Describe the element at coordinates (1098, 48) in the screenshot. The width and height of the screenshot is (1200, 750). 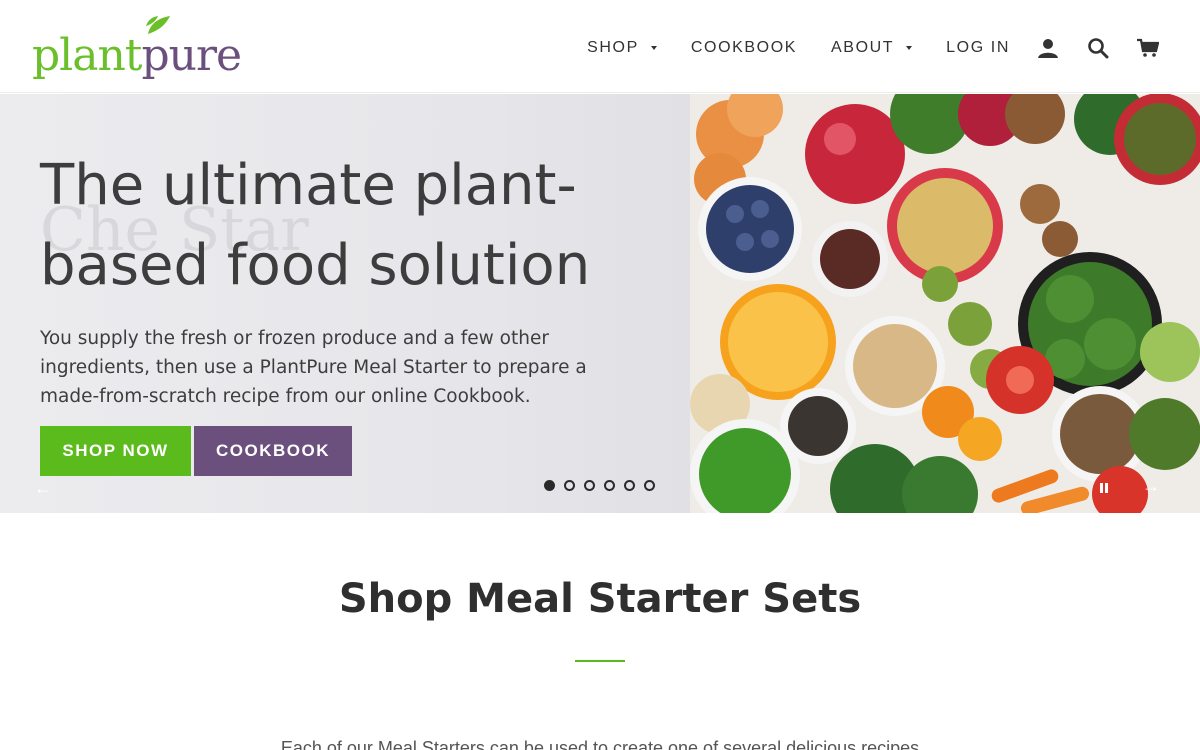
I see `search-icon` at that location.